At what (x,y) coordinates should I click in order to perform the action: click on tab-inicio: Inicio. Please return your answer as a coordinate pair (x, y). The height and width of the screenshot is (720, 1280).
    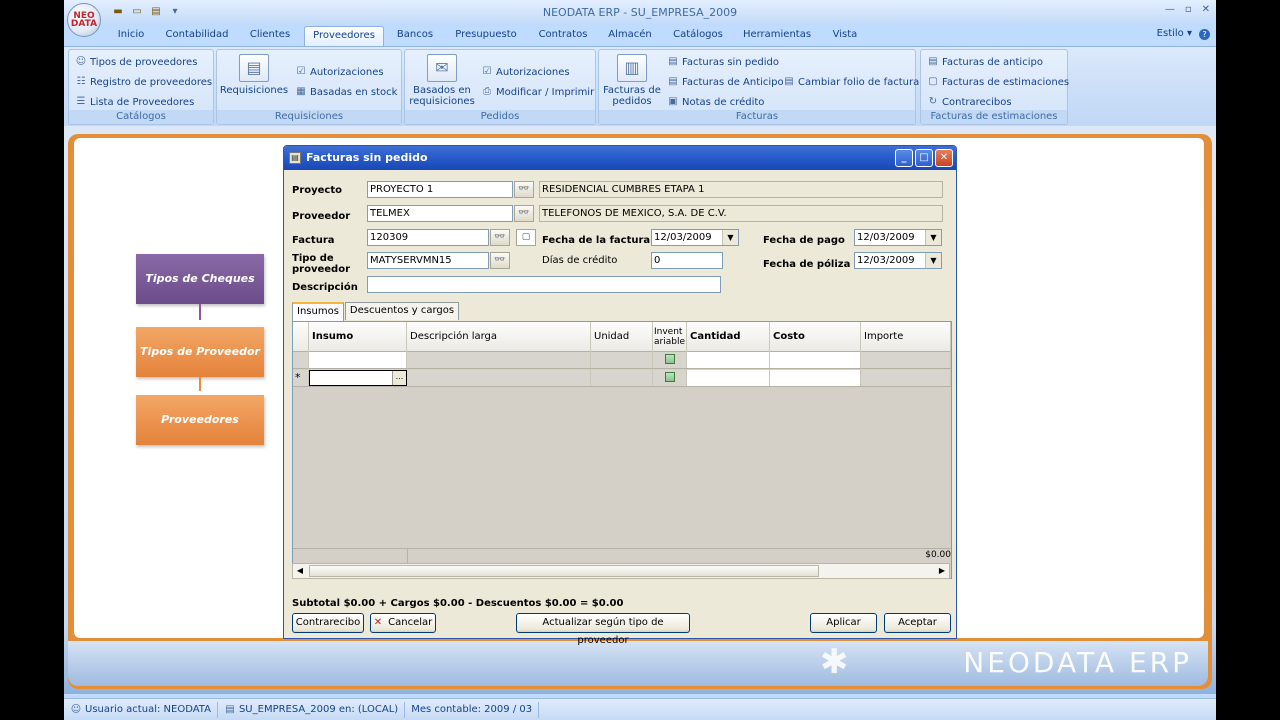
    Looking at the image, I should click on (131, 36).